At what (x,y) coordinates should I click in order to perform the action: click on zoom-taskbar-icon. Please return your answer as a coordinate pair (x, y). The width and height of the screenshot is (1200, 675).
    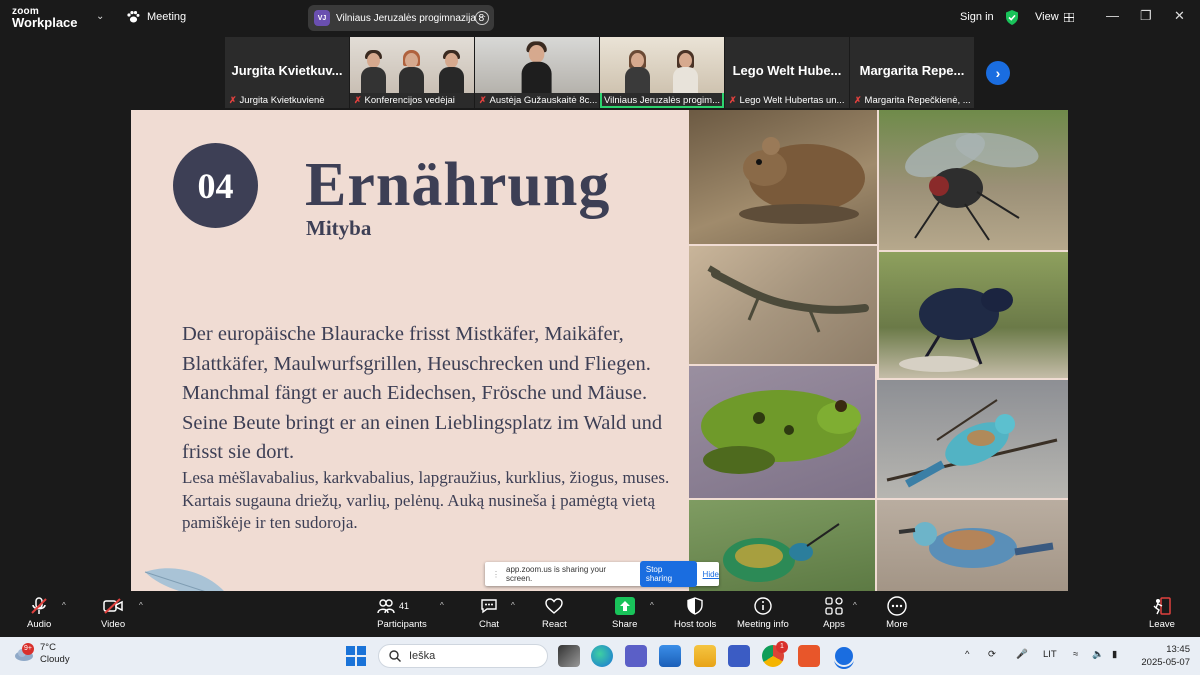
    Looking at the image, I should click on (844, 656).